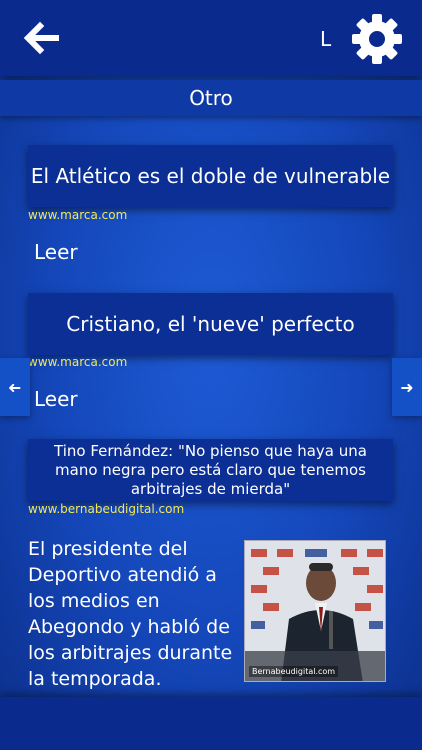  What do you see at coordinates (326, 39) in the screenshot?
I see `page-title: L` at bounding box center [326, 39].